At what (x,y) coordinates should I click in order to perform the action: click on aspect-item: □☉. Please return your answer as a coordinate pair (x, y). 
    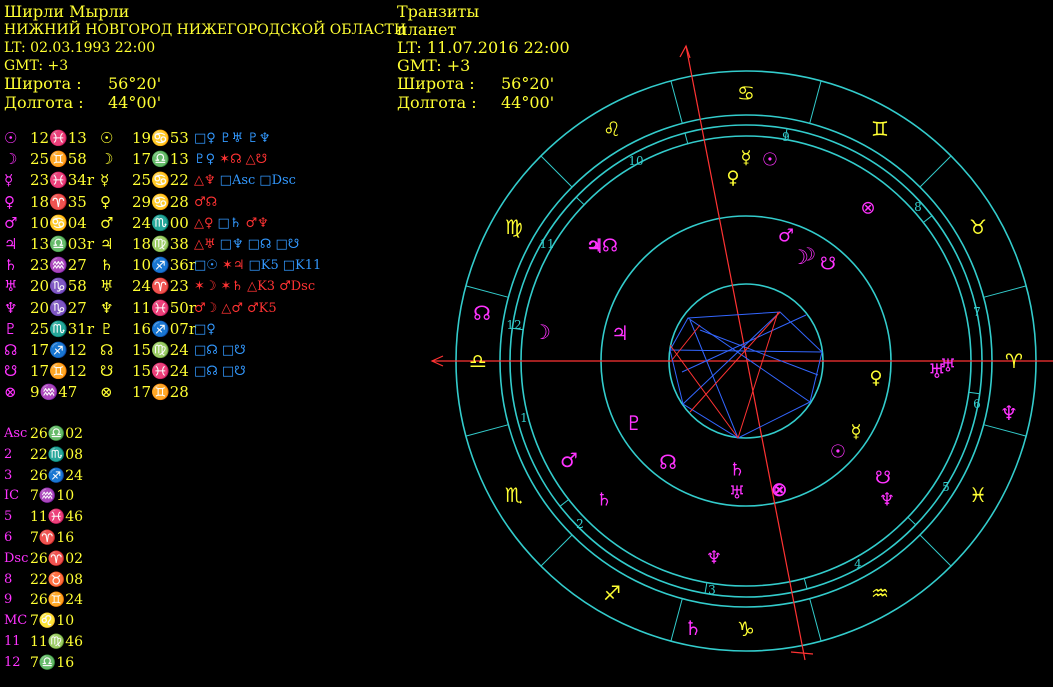
    Looking at the image, I should click on (206, 266).